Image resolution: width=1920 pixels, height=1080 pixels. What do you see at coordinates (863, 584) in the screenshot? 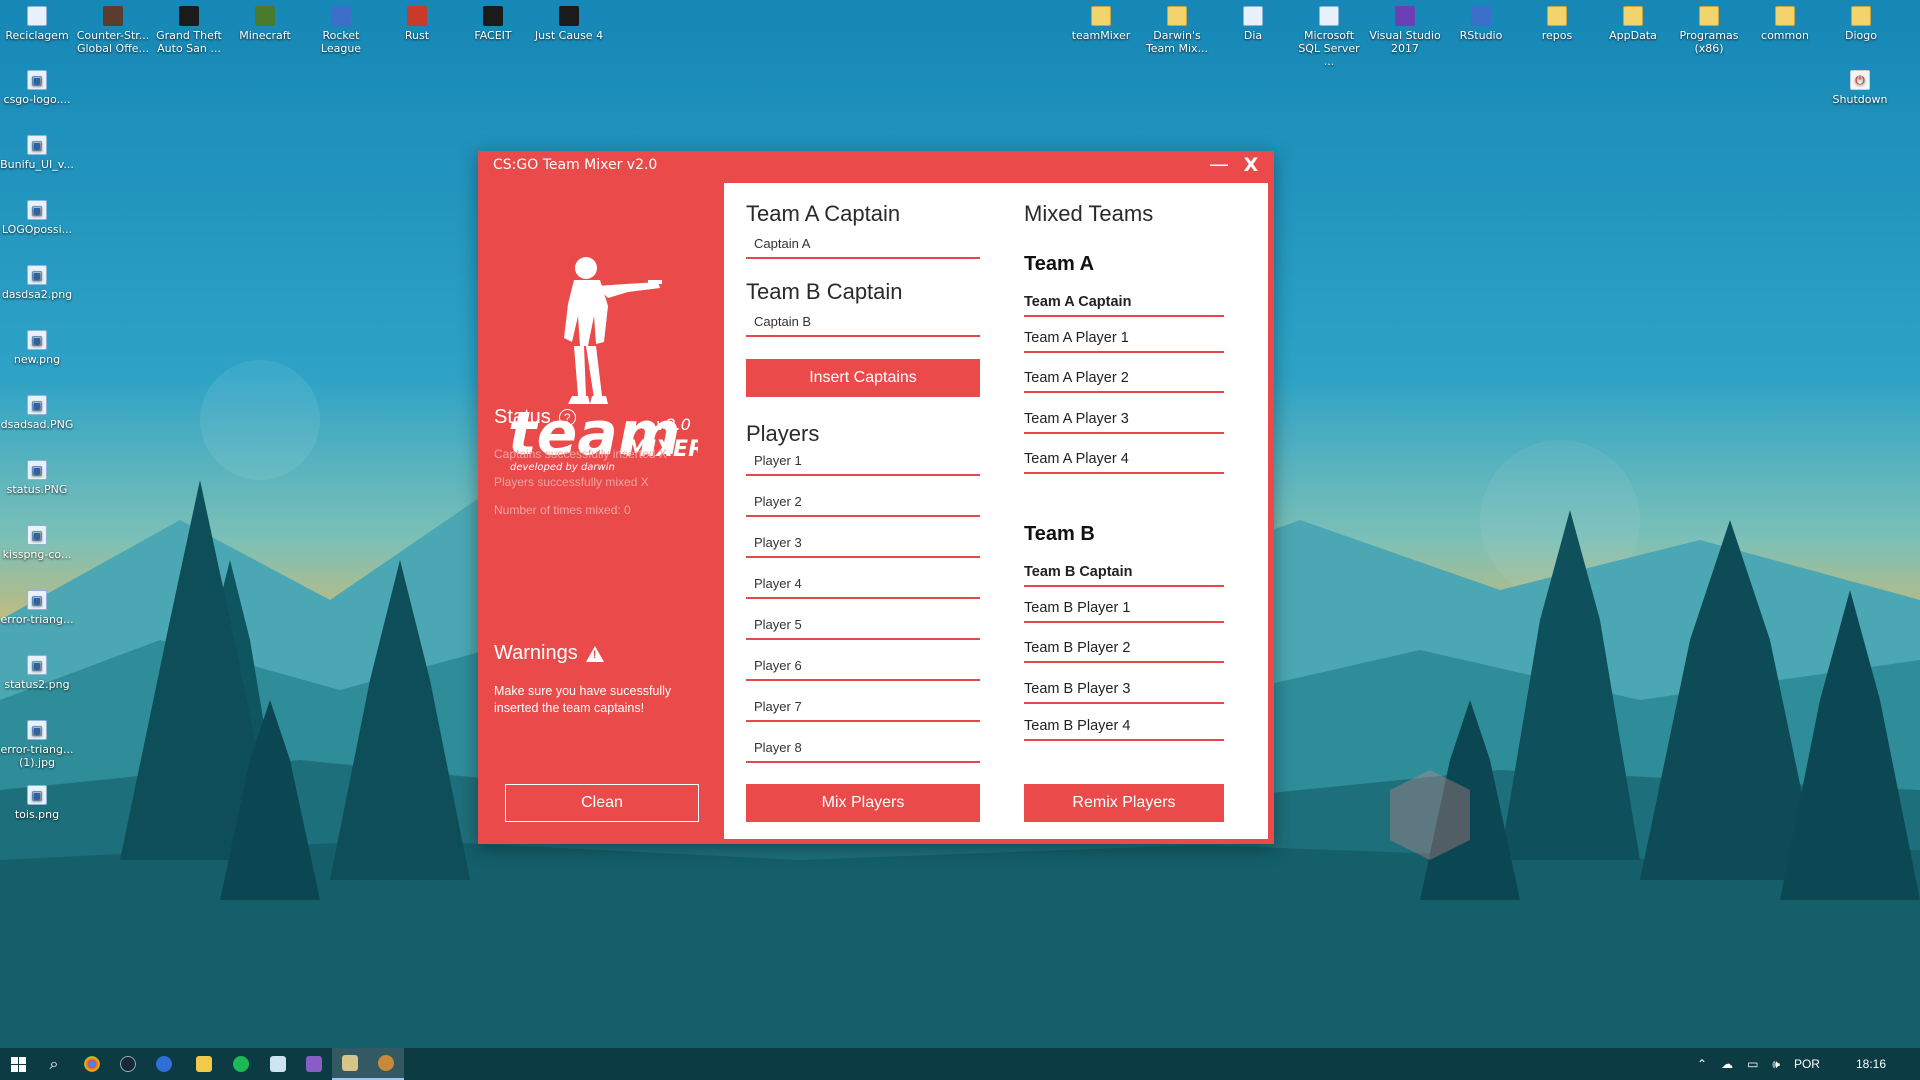
I see `player-input: Player 4` at bounding box center [863, 584].